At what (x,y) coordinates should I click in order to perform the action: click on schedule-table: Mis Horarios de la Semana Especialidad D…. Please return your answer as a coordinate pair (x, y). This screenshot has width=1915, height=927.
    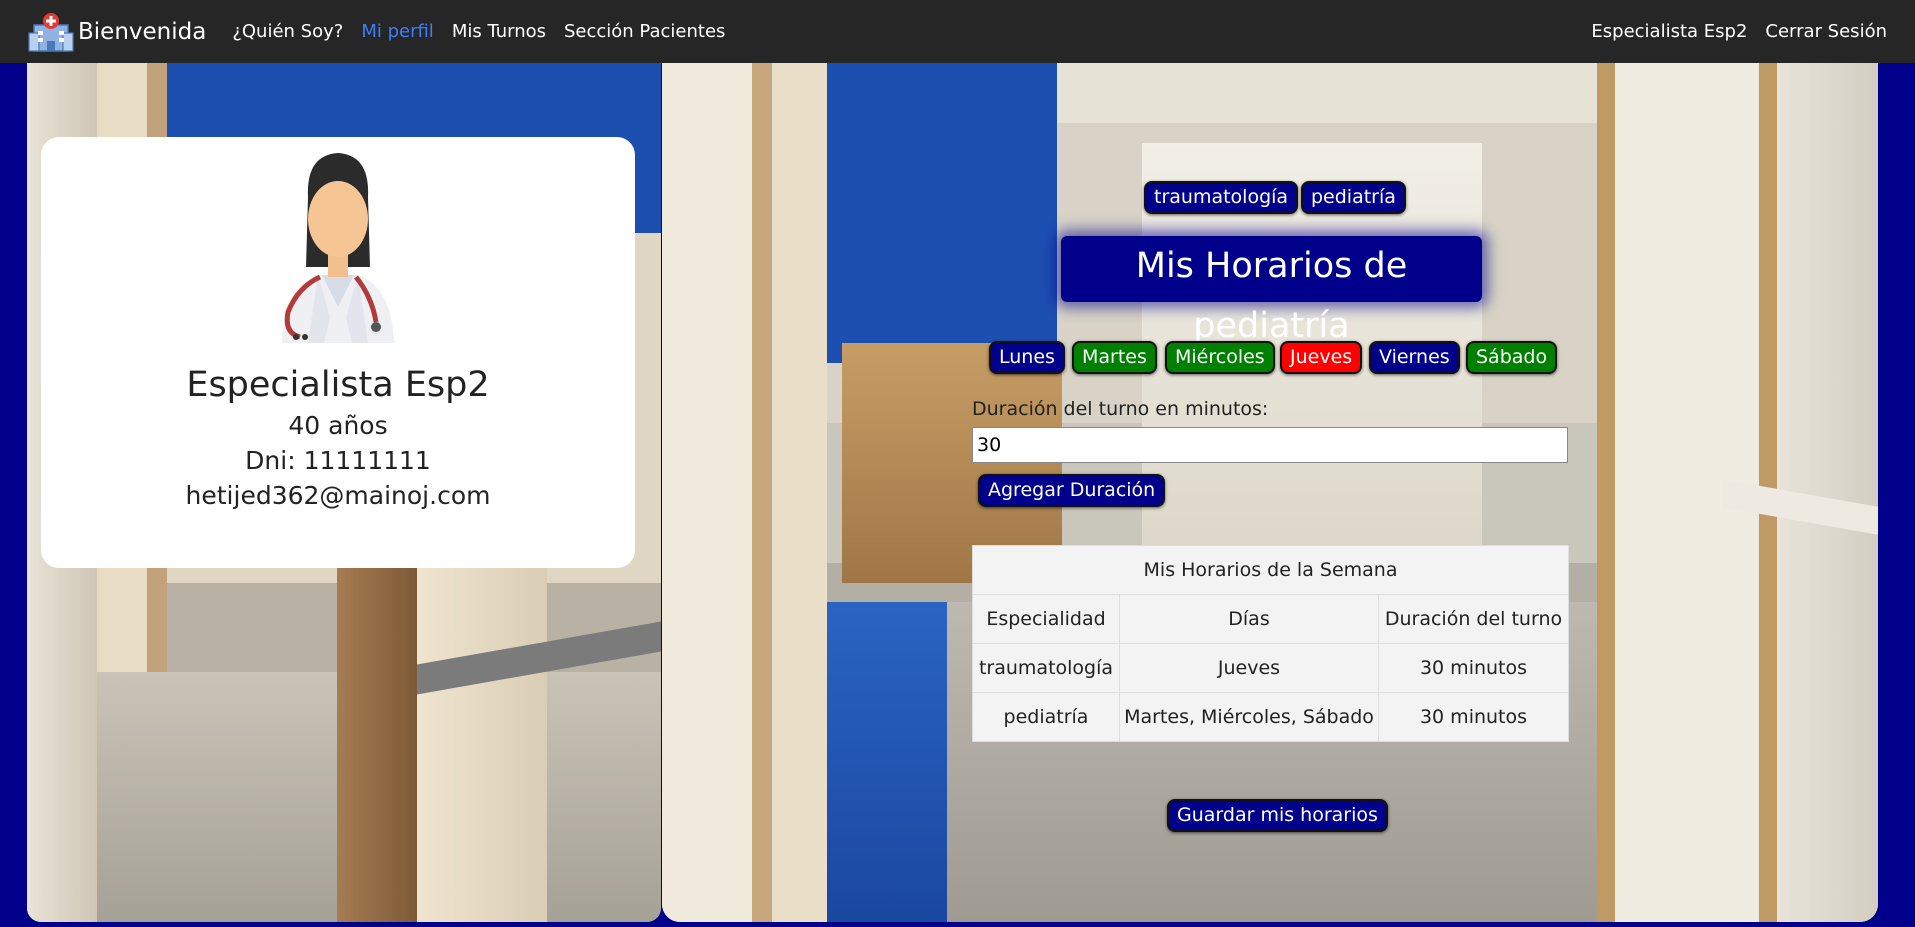
    Looking at the image, I should click on (1270, 643).